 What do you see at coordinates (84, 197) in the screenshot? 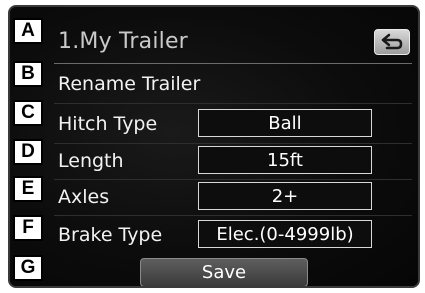
I see `axles-label: Axles` at bounding box center [84, 197].